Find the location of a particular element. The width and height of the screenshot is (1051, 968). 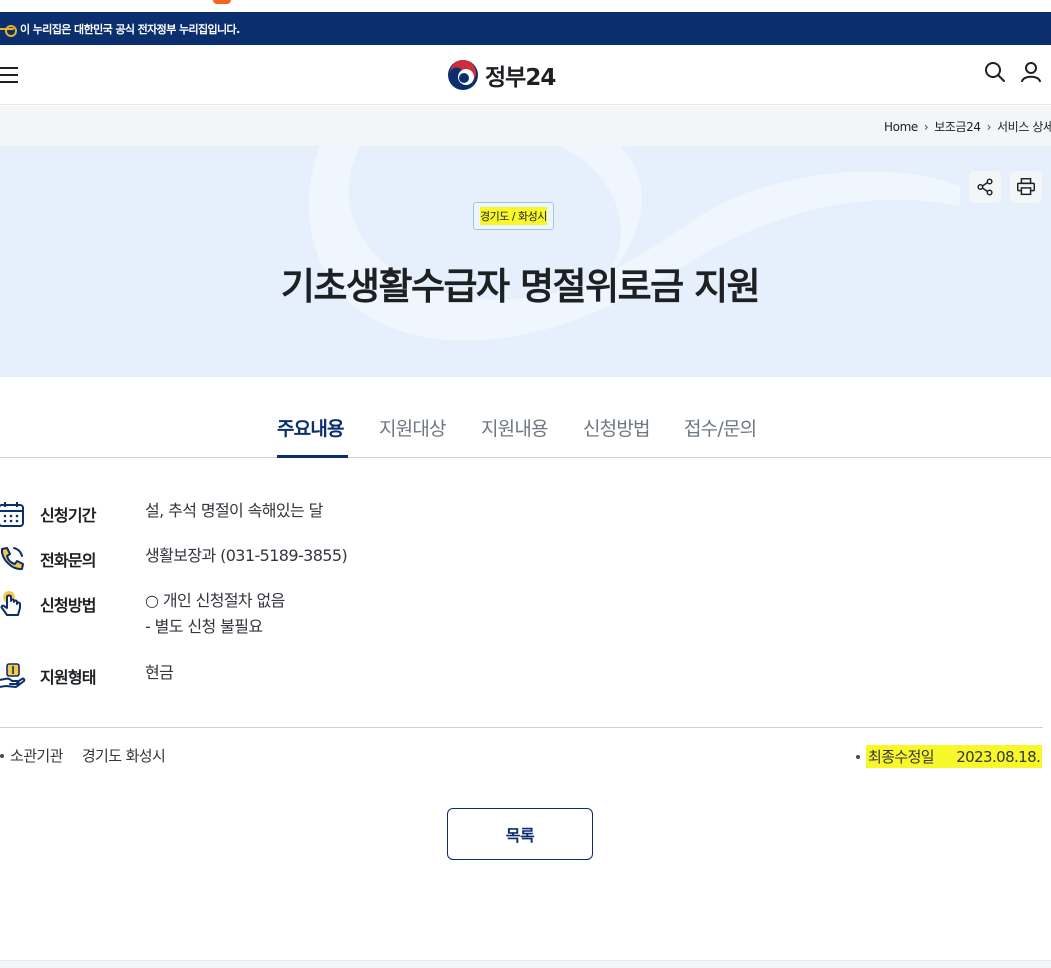

agency-info: 소관기관 경기도 화성시 is located at coordinates (83, 755).